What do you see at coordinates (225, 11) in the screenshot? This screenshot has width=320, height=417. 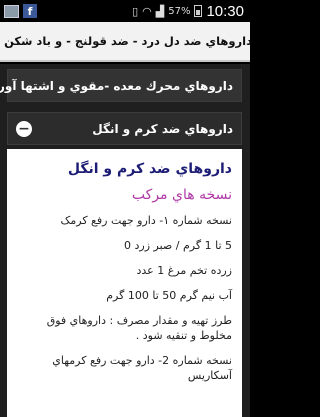 I see `clock: 10:30` at bounding box center [225, 11].